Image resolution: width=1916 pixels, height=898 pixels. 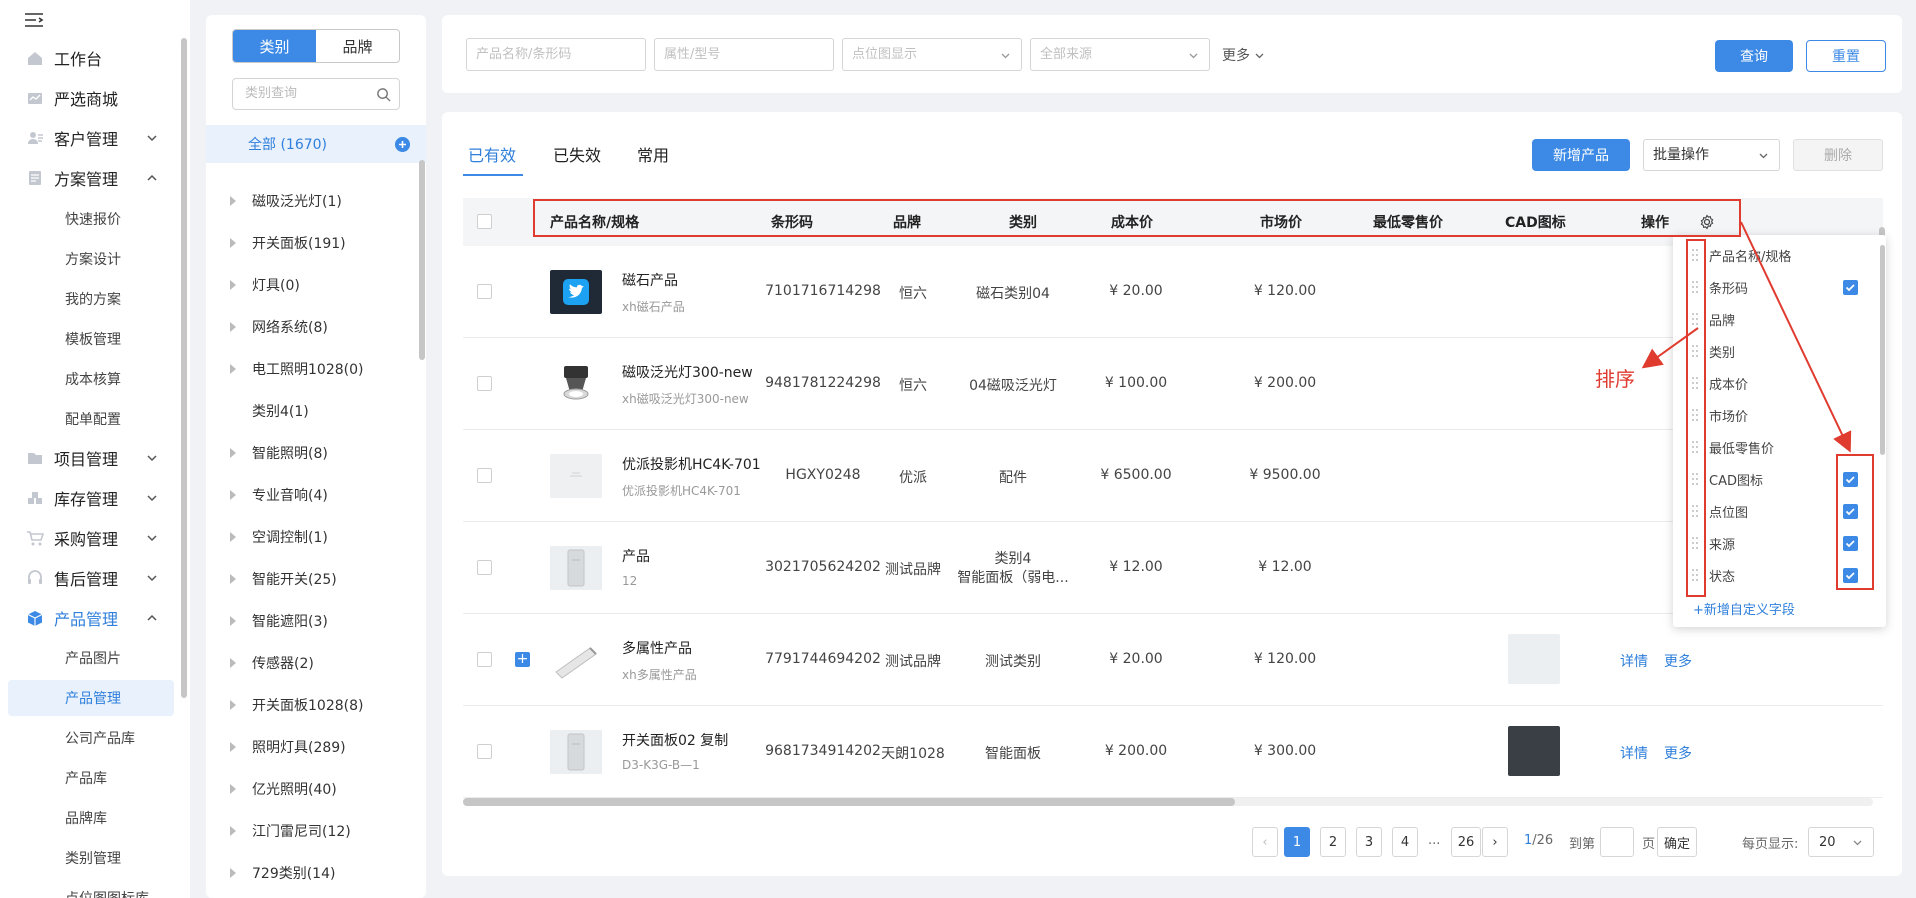 I want to click on attribute-input: 属性/型号, so click(x=744, y=54).